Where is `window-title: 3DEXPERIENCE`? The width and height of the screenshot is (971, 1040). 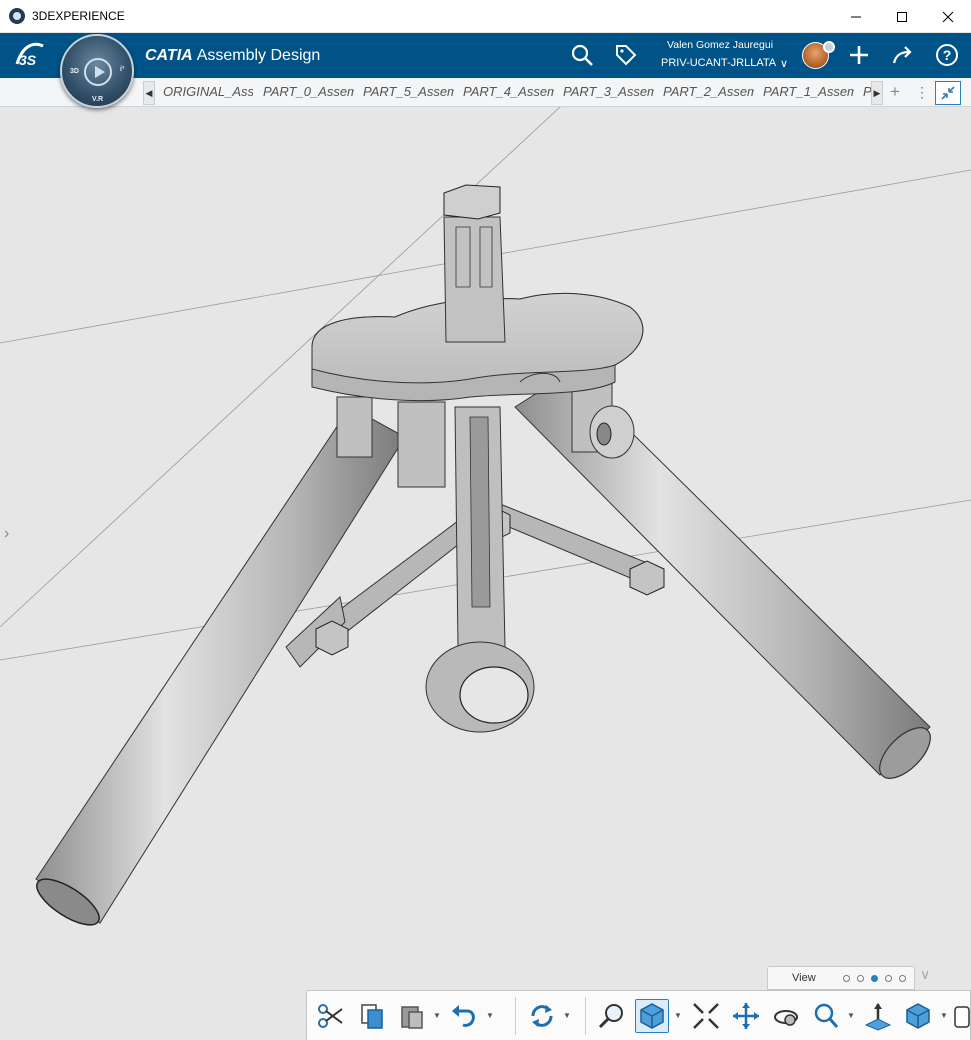 window-title: 3DEXPERIENCE is located at coordinates (78, 16).